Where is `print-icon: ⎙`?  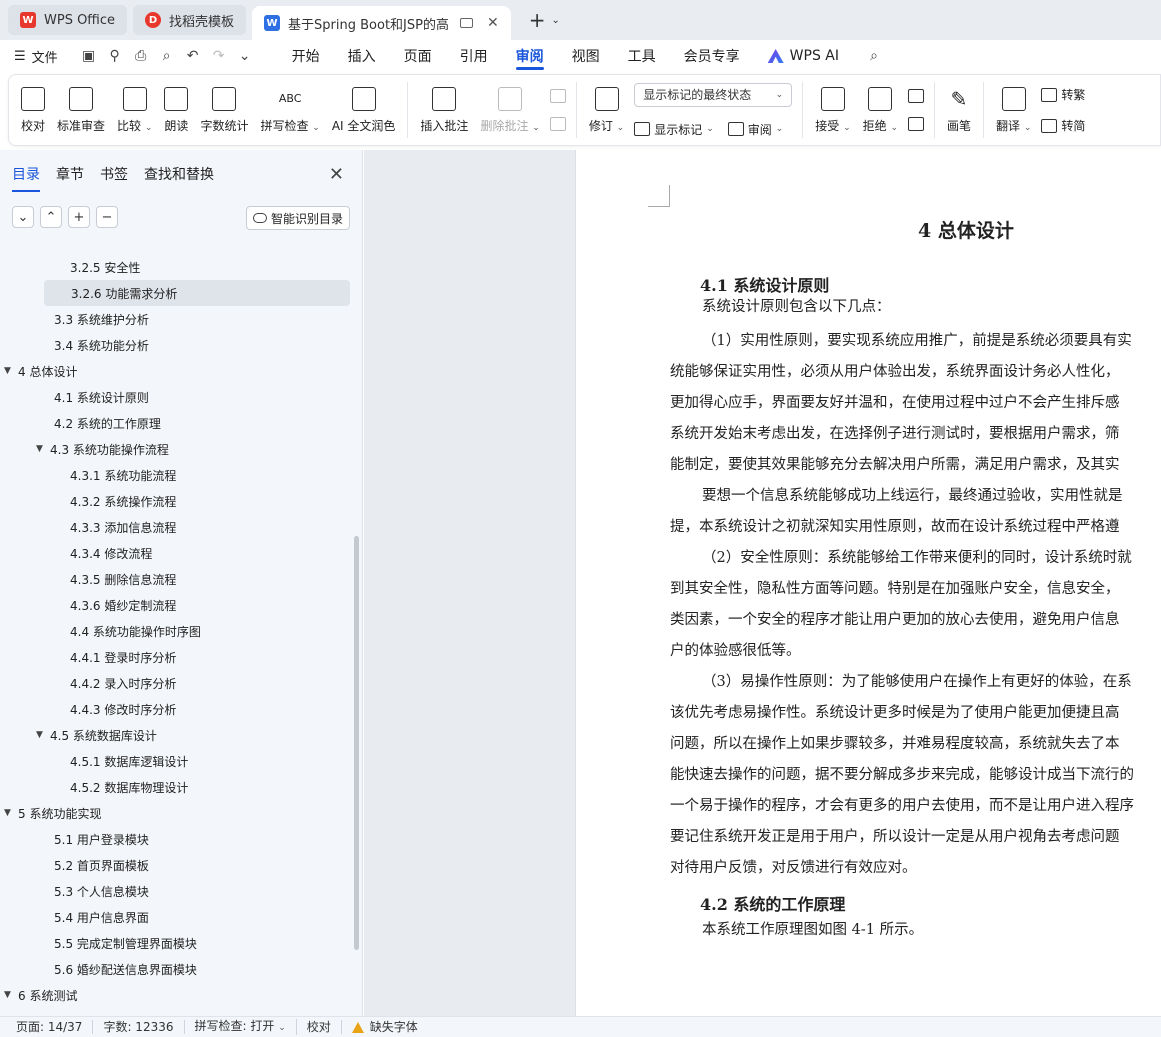 print-icon: ⎙ is located at coordinates (141, 56).